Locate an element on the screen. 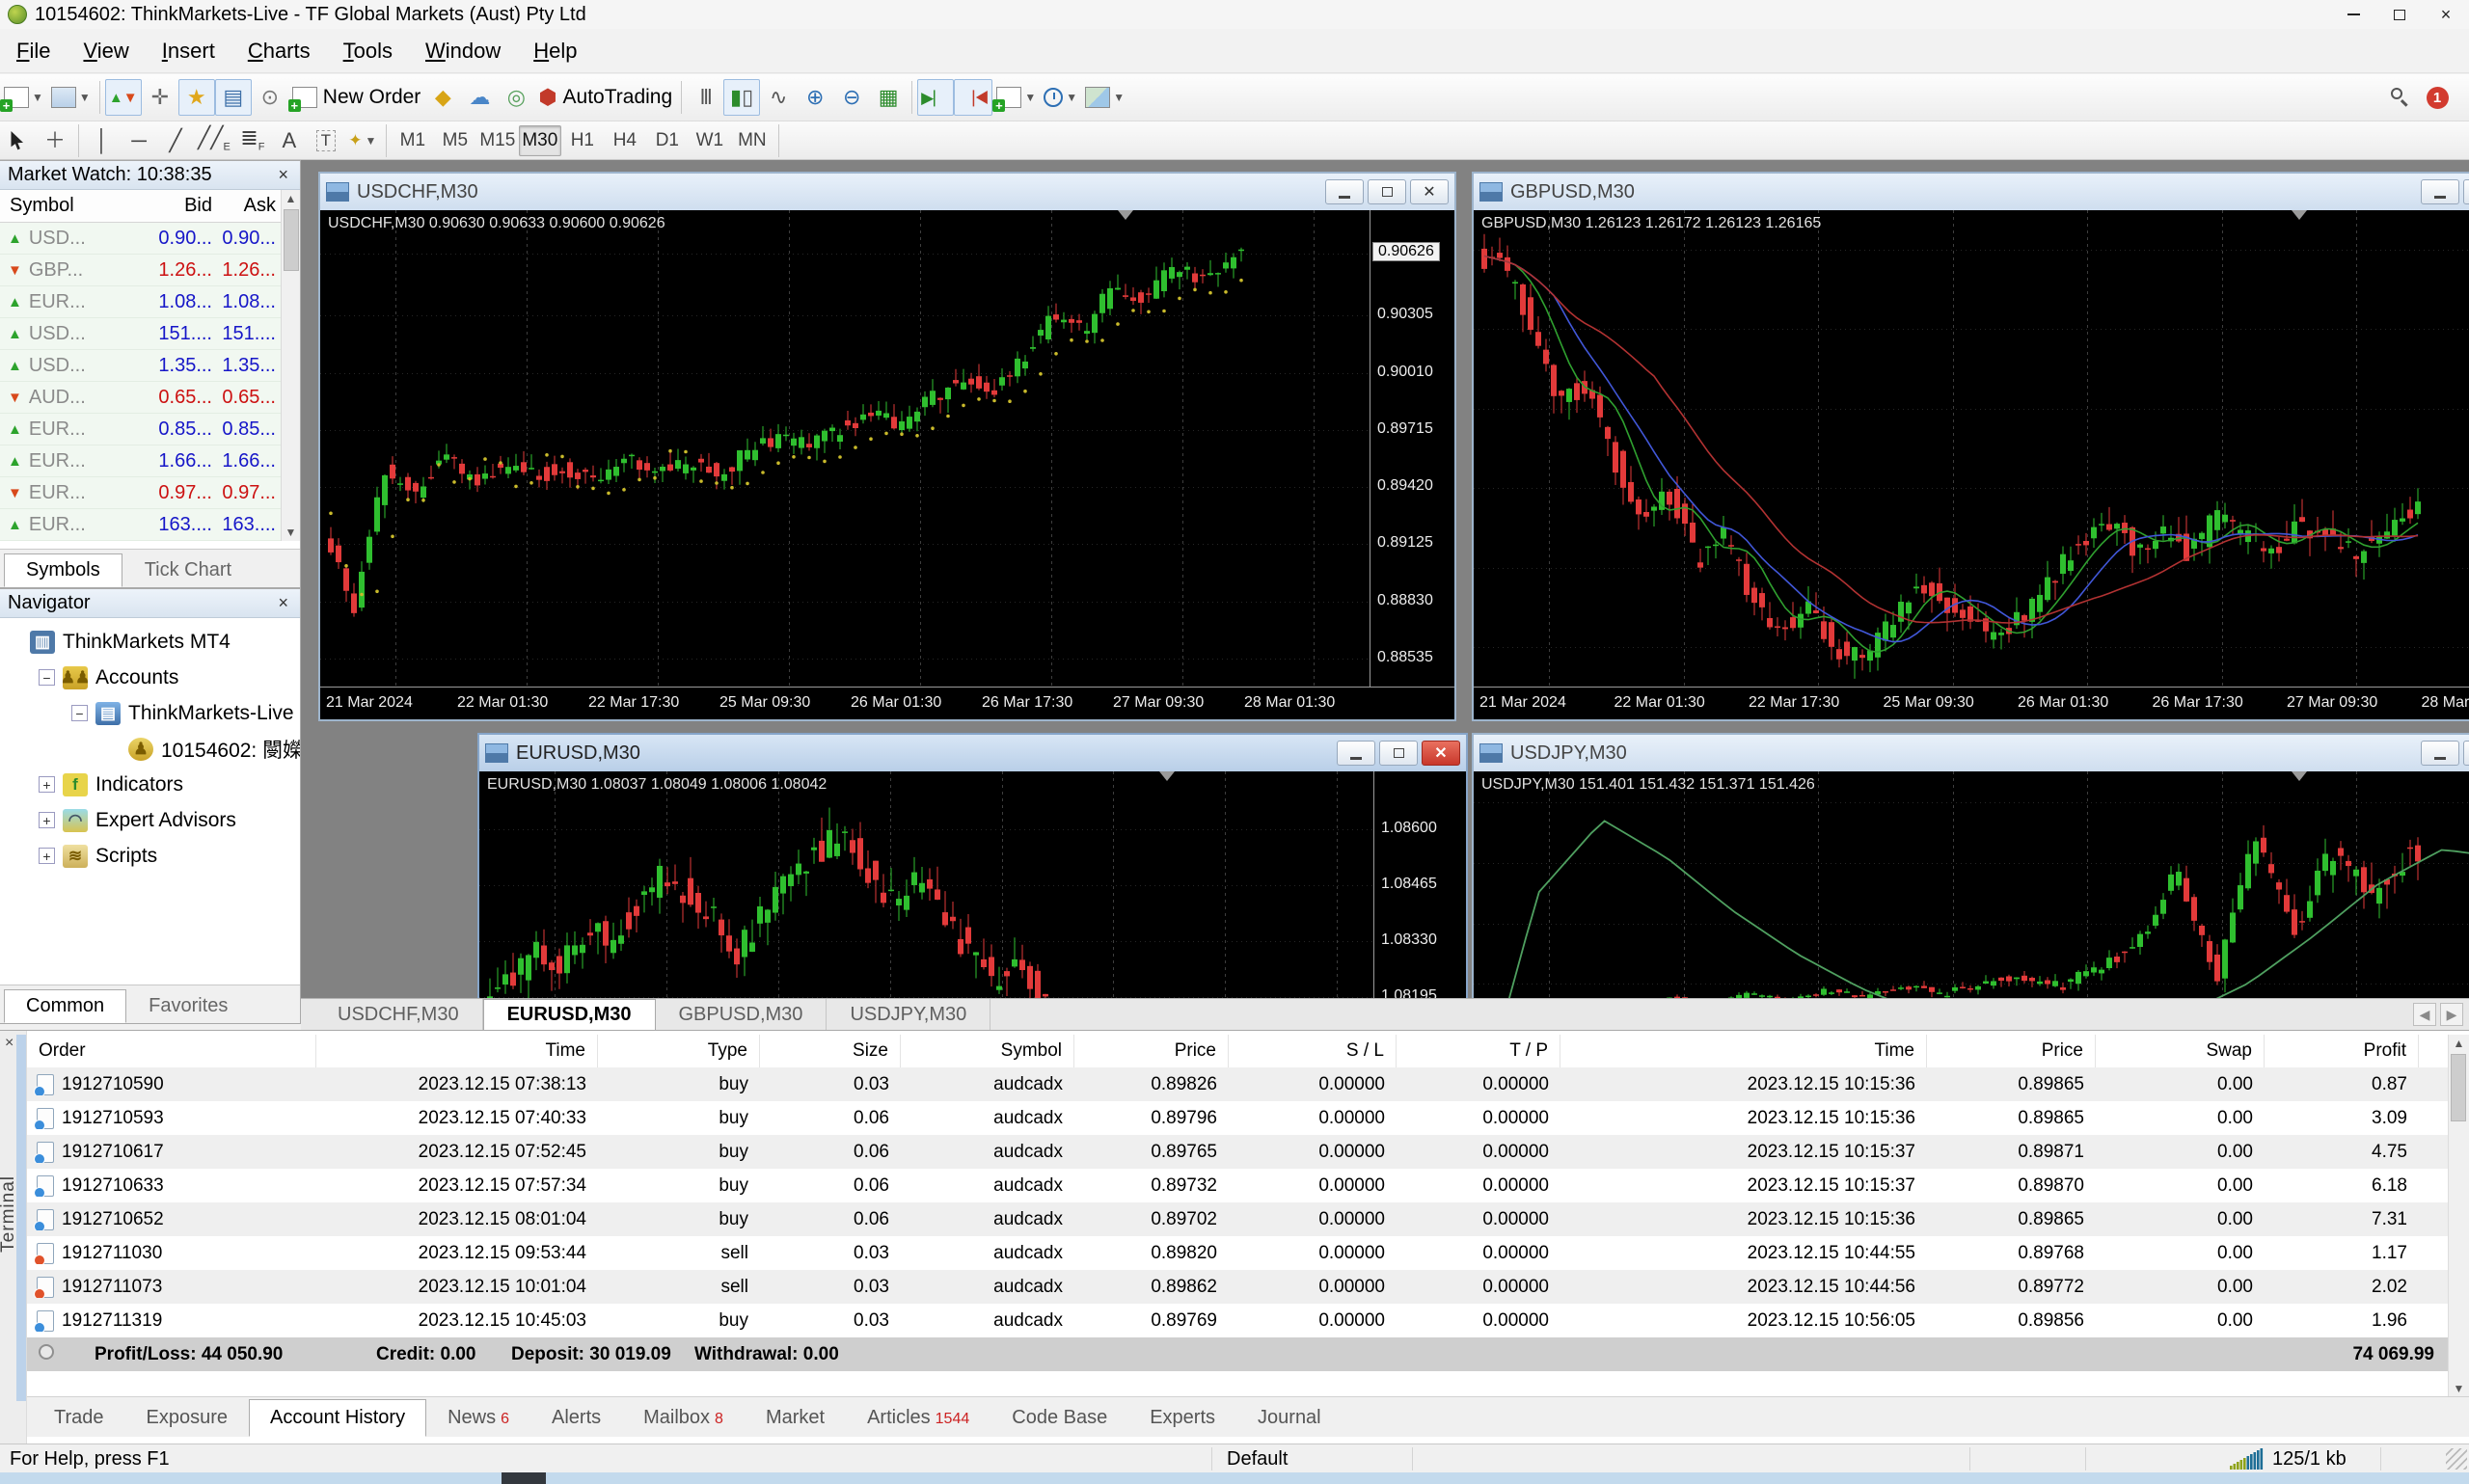 The image size is (2469, 1484). market-watch-close-icon: × is located at coordinates (283, 175).